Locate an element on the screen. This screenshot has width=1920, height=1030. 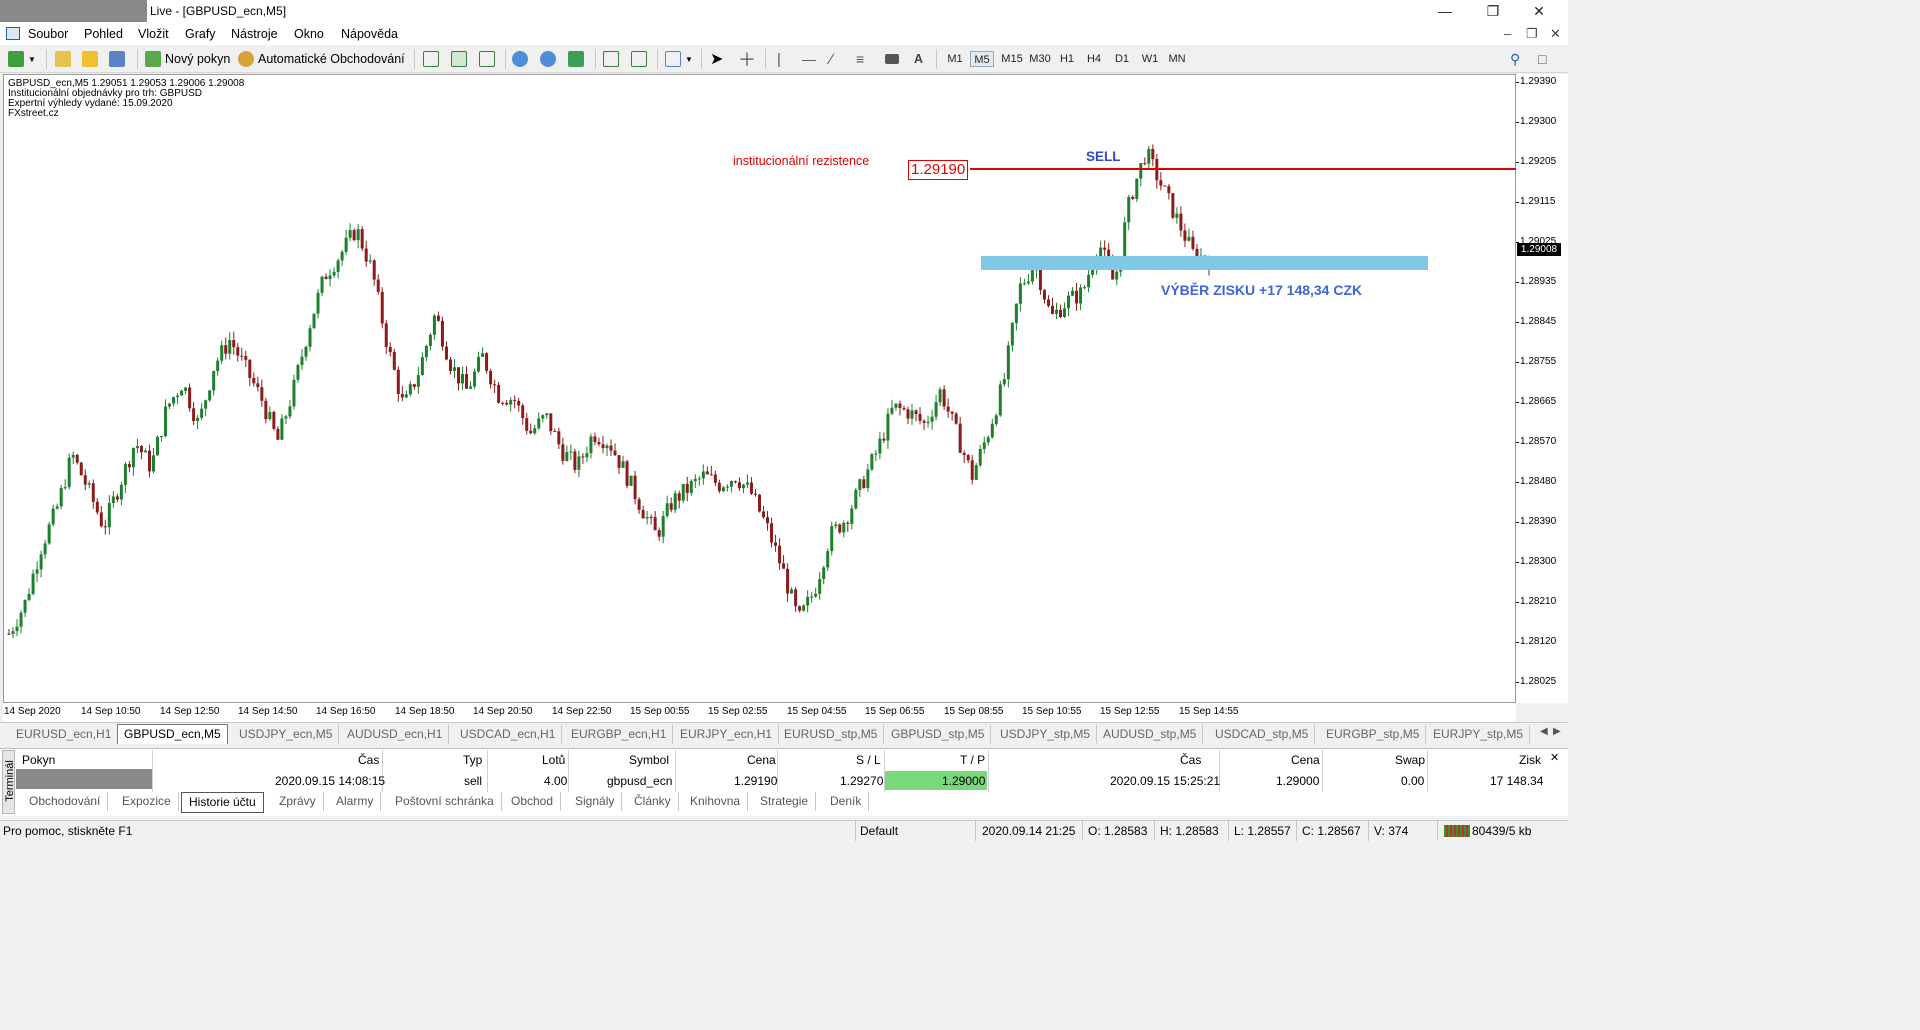
chart-tab: EURGBP_ecn,H1 is located at coordinates (619, 734).